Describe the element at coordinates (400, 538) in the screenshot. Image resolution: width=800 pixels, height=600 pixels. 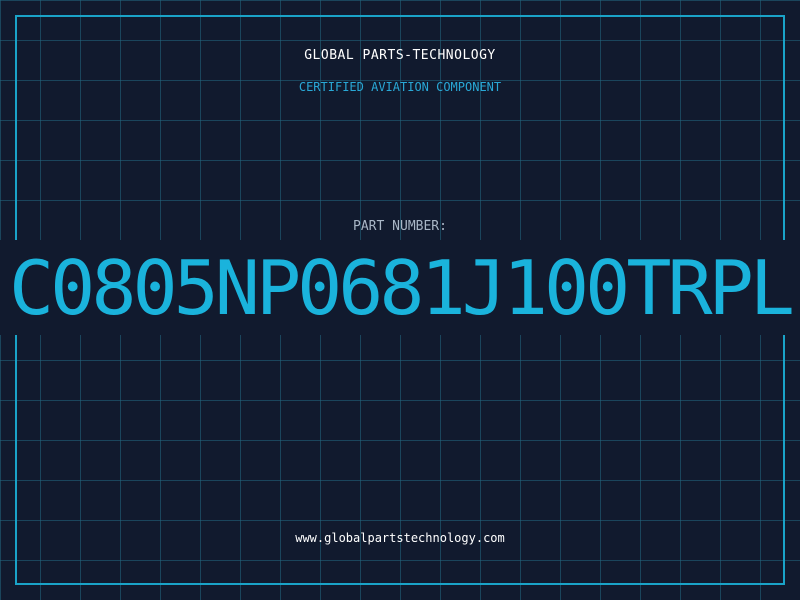
I see `website-url: www.globalpartstechnology.com` at that location.